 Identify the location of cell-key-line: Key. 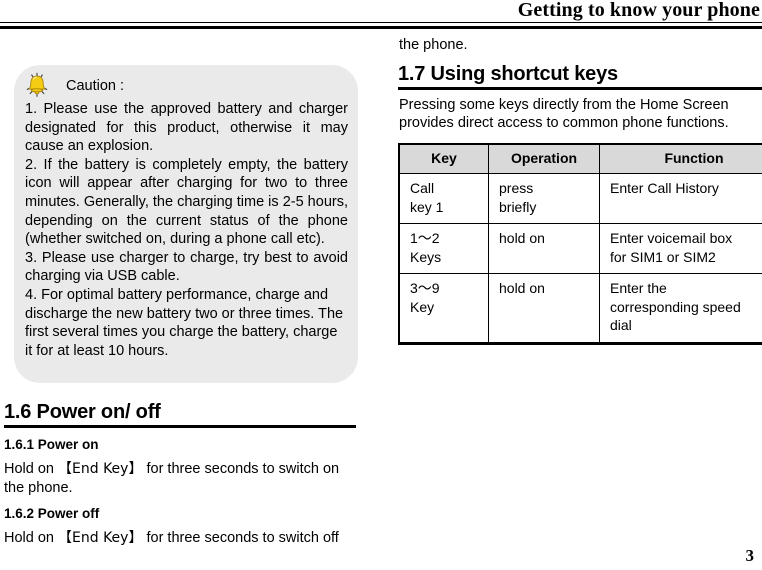
(422, 306).